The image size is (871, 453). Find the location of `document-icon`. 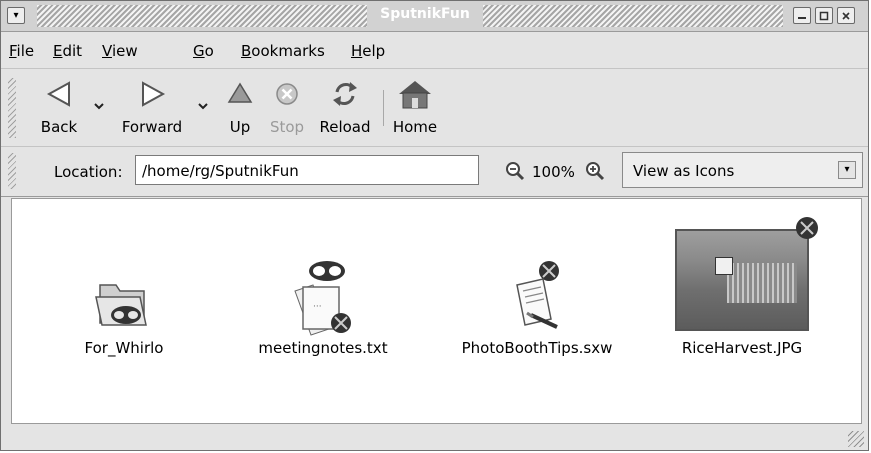

document-icon is located at coordinates (537, 295).